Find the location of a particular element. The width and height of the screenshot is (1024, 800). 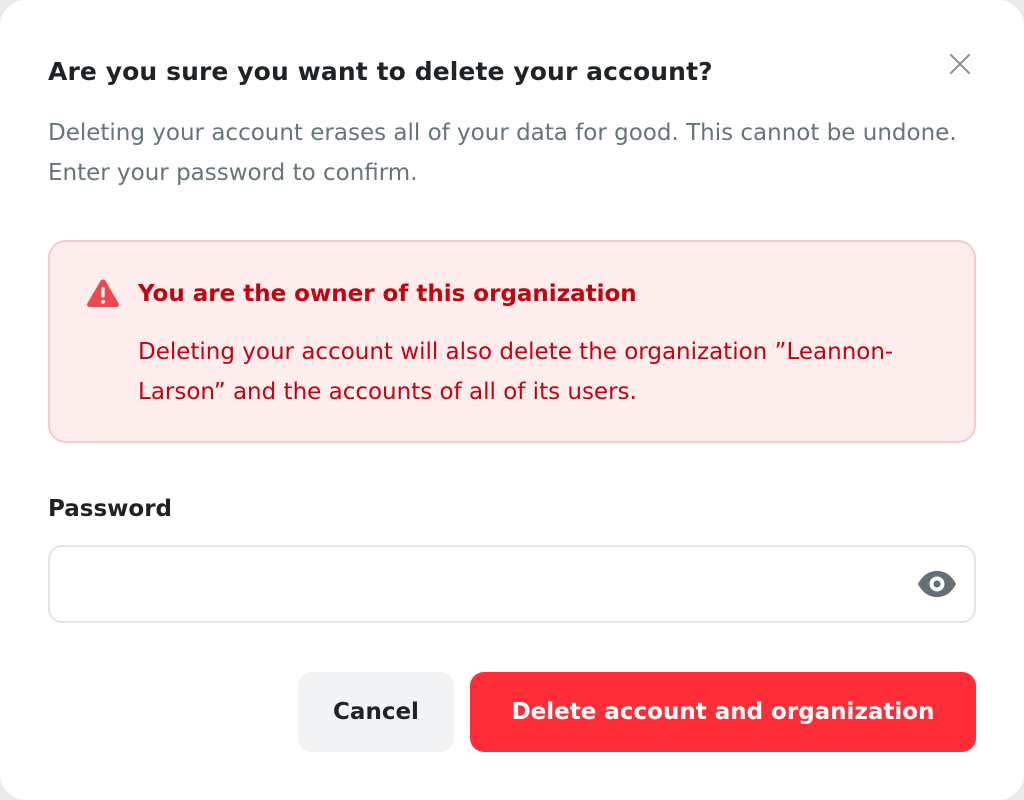

close-icon is located at coordinates (960, 64).